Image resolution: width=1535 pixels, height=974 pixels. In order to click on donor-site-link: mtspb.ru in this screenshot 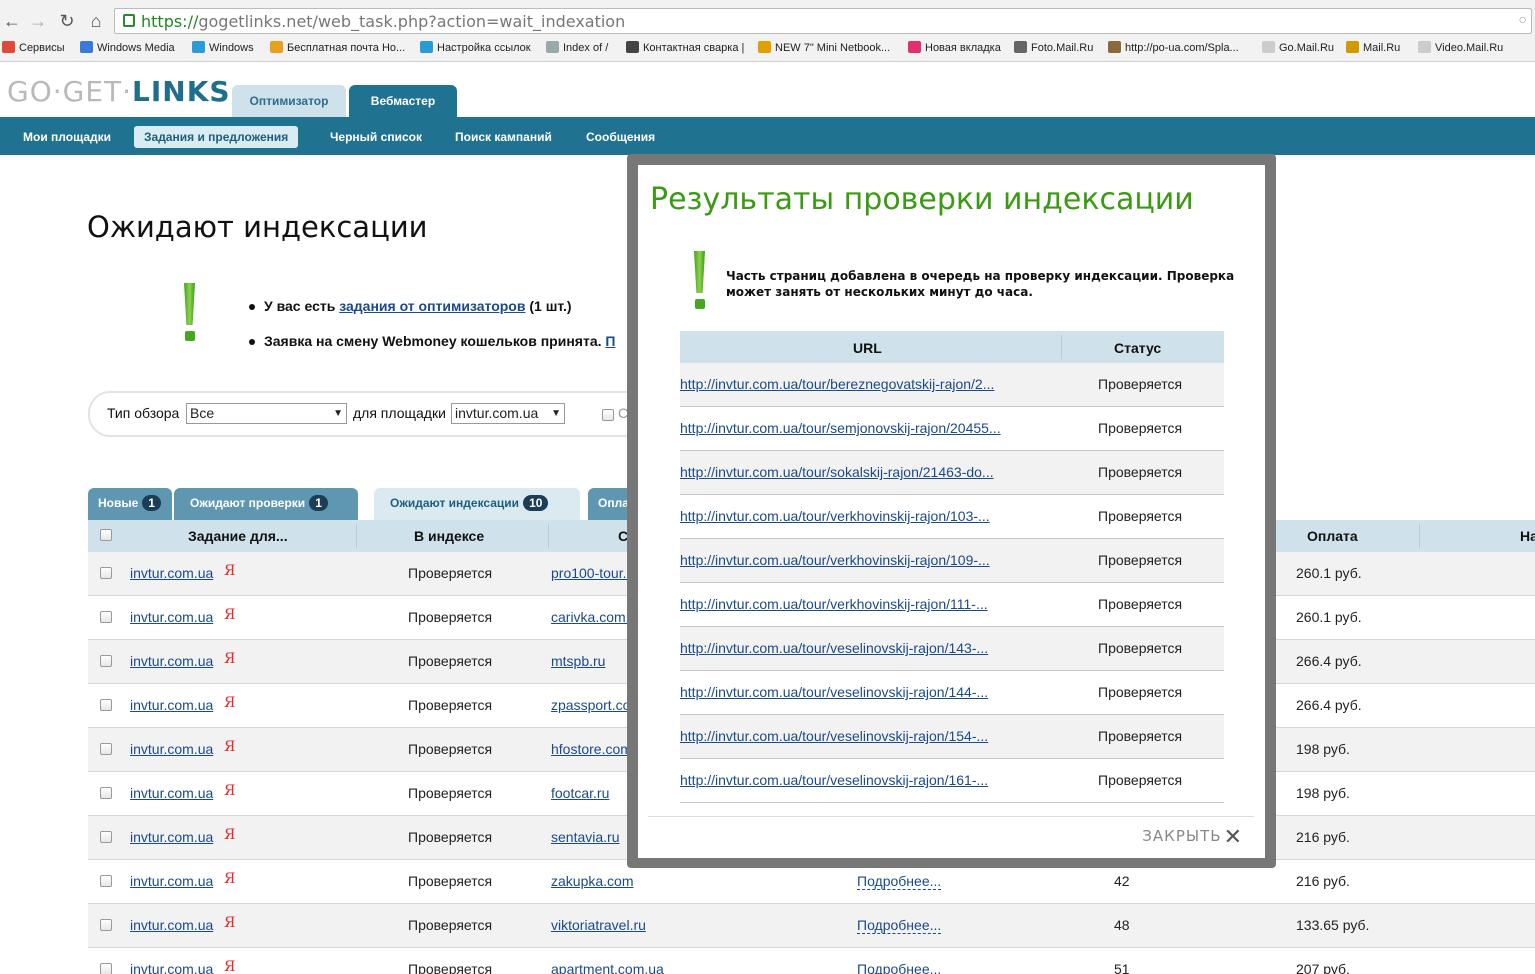, I will do `click(578, 661)`.